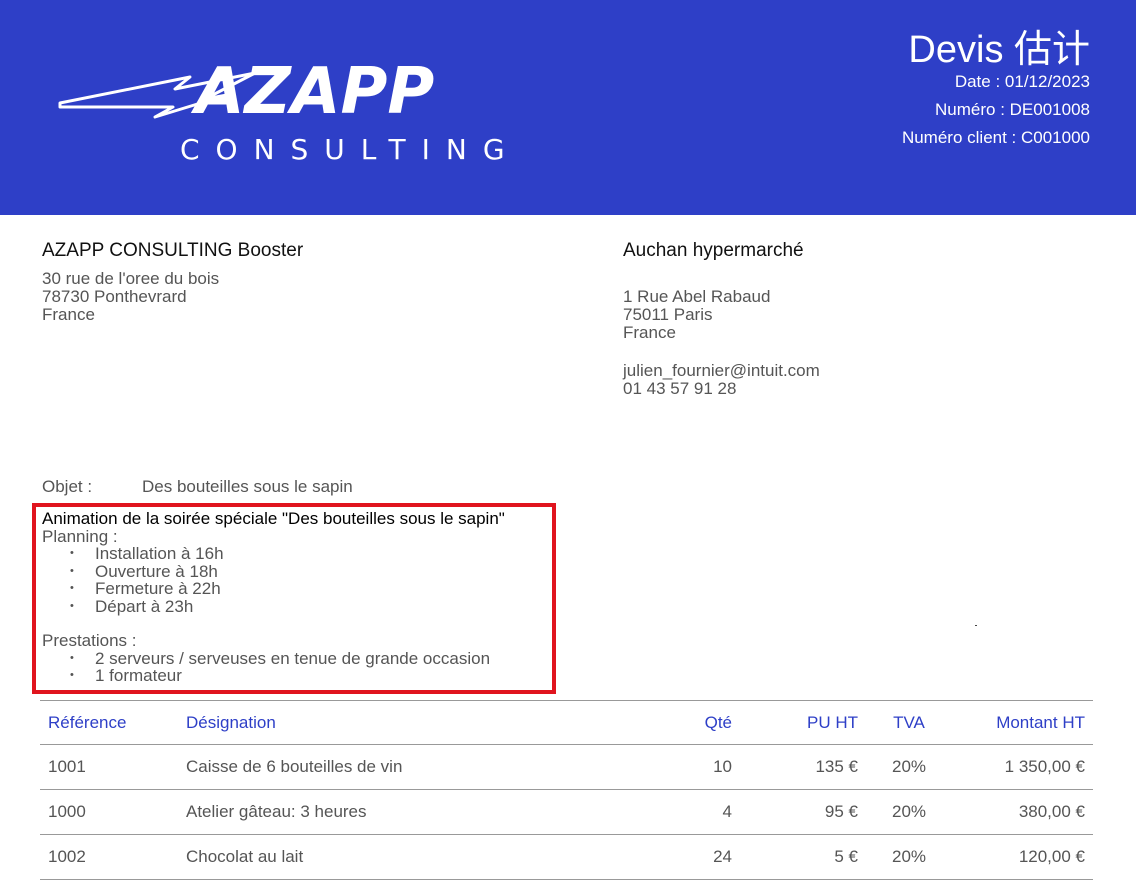  Describe the element at coordinates (287, 589) in the screenshot. I see `list-item: Fermeture à 22h` at that location.